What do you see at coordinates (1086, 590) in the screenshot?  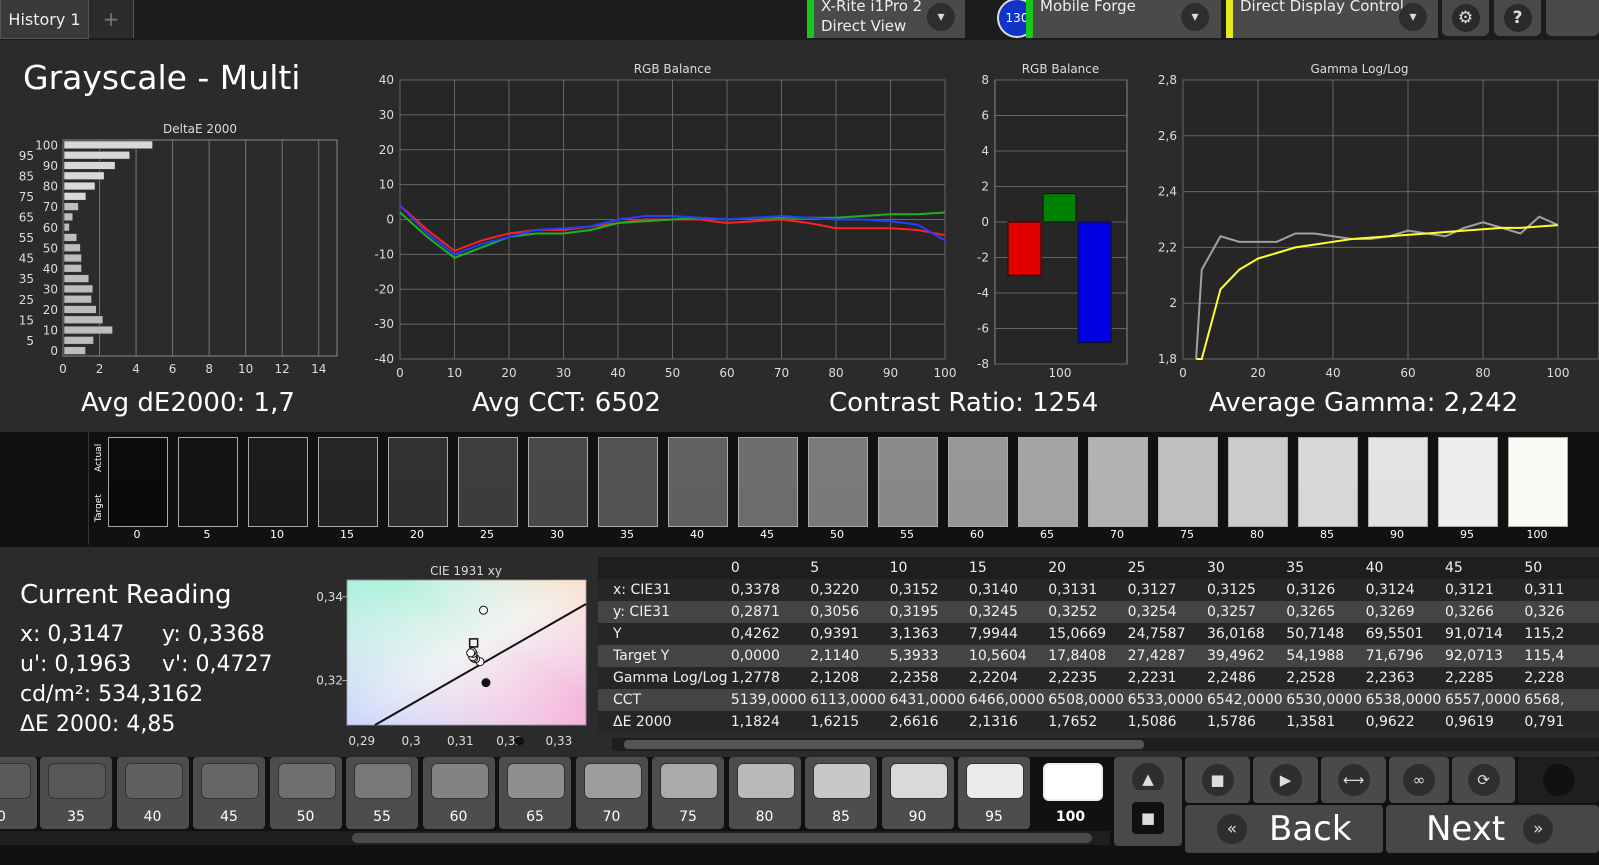 I see `table-cell: 0,3131` at bounding box center [1086, 590].